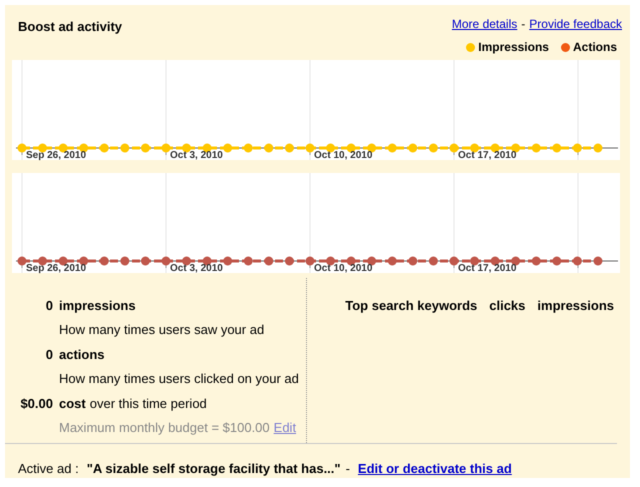 This screenshot has height=487, width=640. I want to click on column-header: impressions, so click(575, 305).